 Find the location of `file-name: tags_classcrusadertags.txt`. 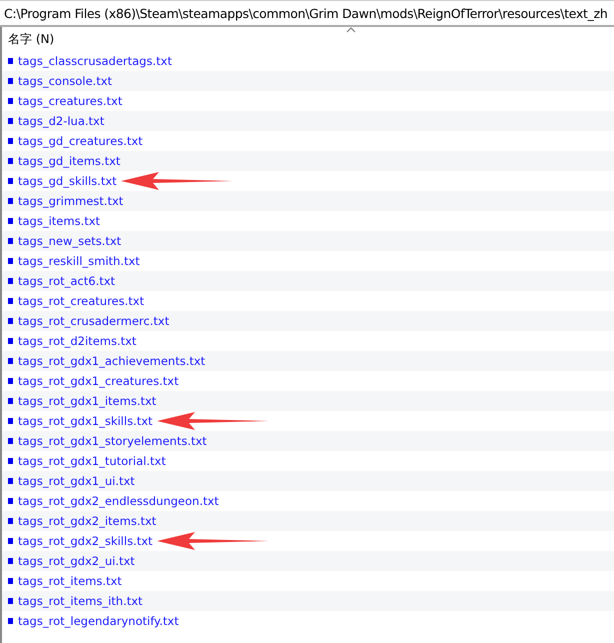

file-name: tags_classcrusadertags.txt is located at coordinates (95, 61).